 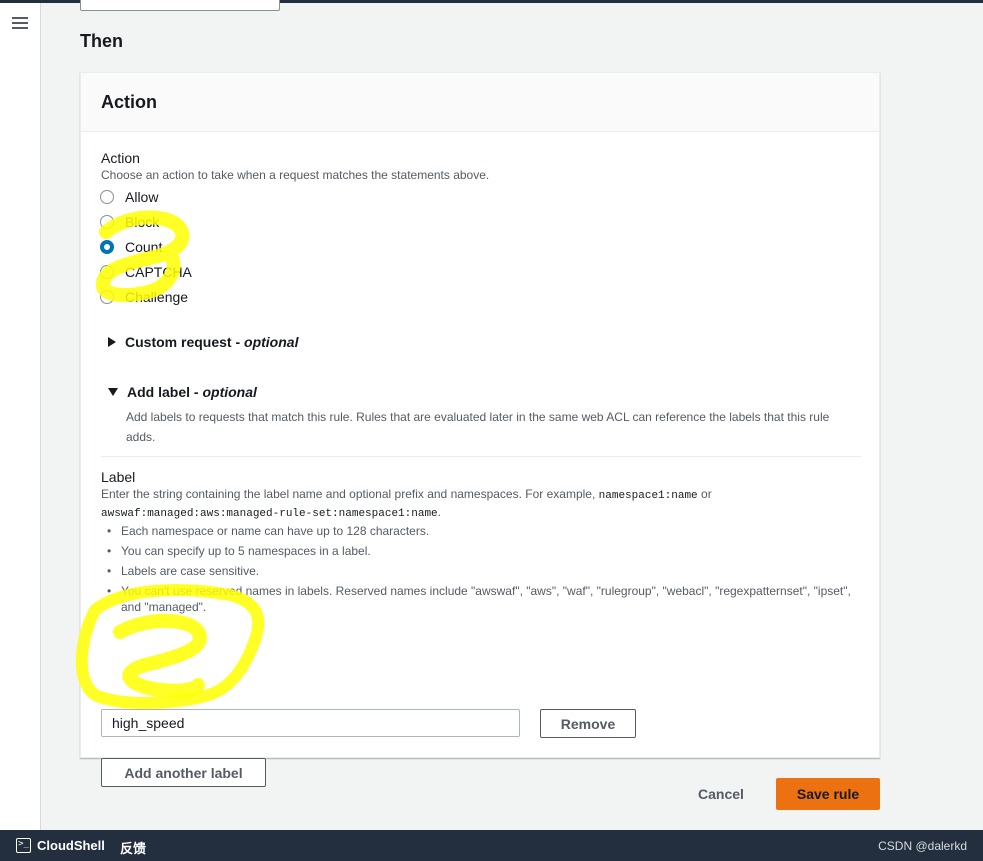 I want to click on add-label-title: Add label, so click(x=159, y=392).